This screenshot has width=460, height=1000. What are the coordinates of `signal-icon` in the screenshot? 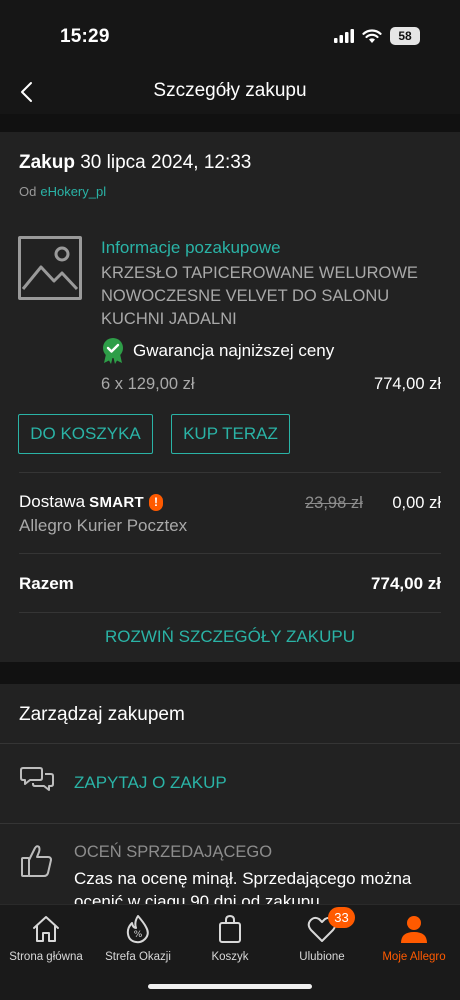 It's located at (344, 36).